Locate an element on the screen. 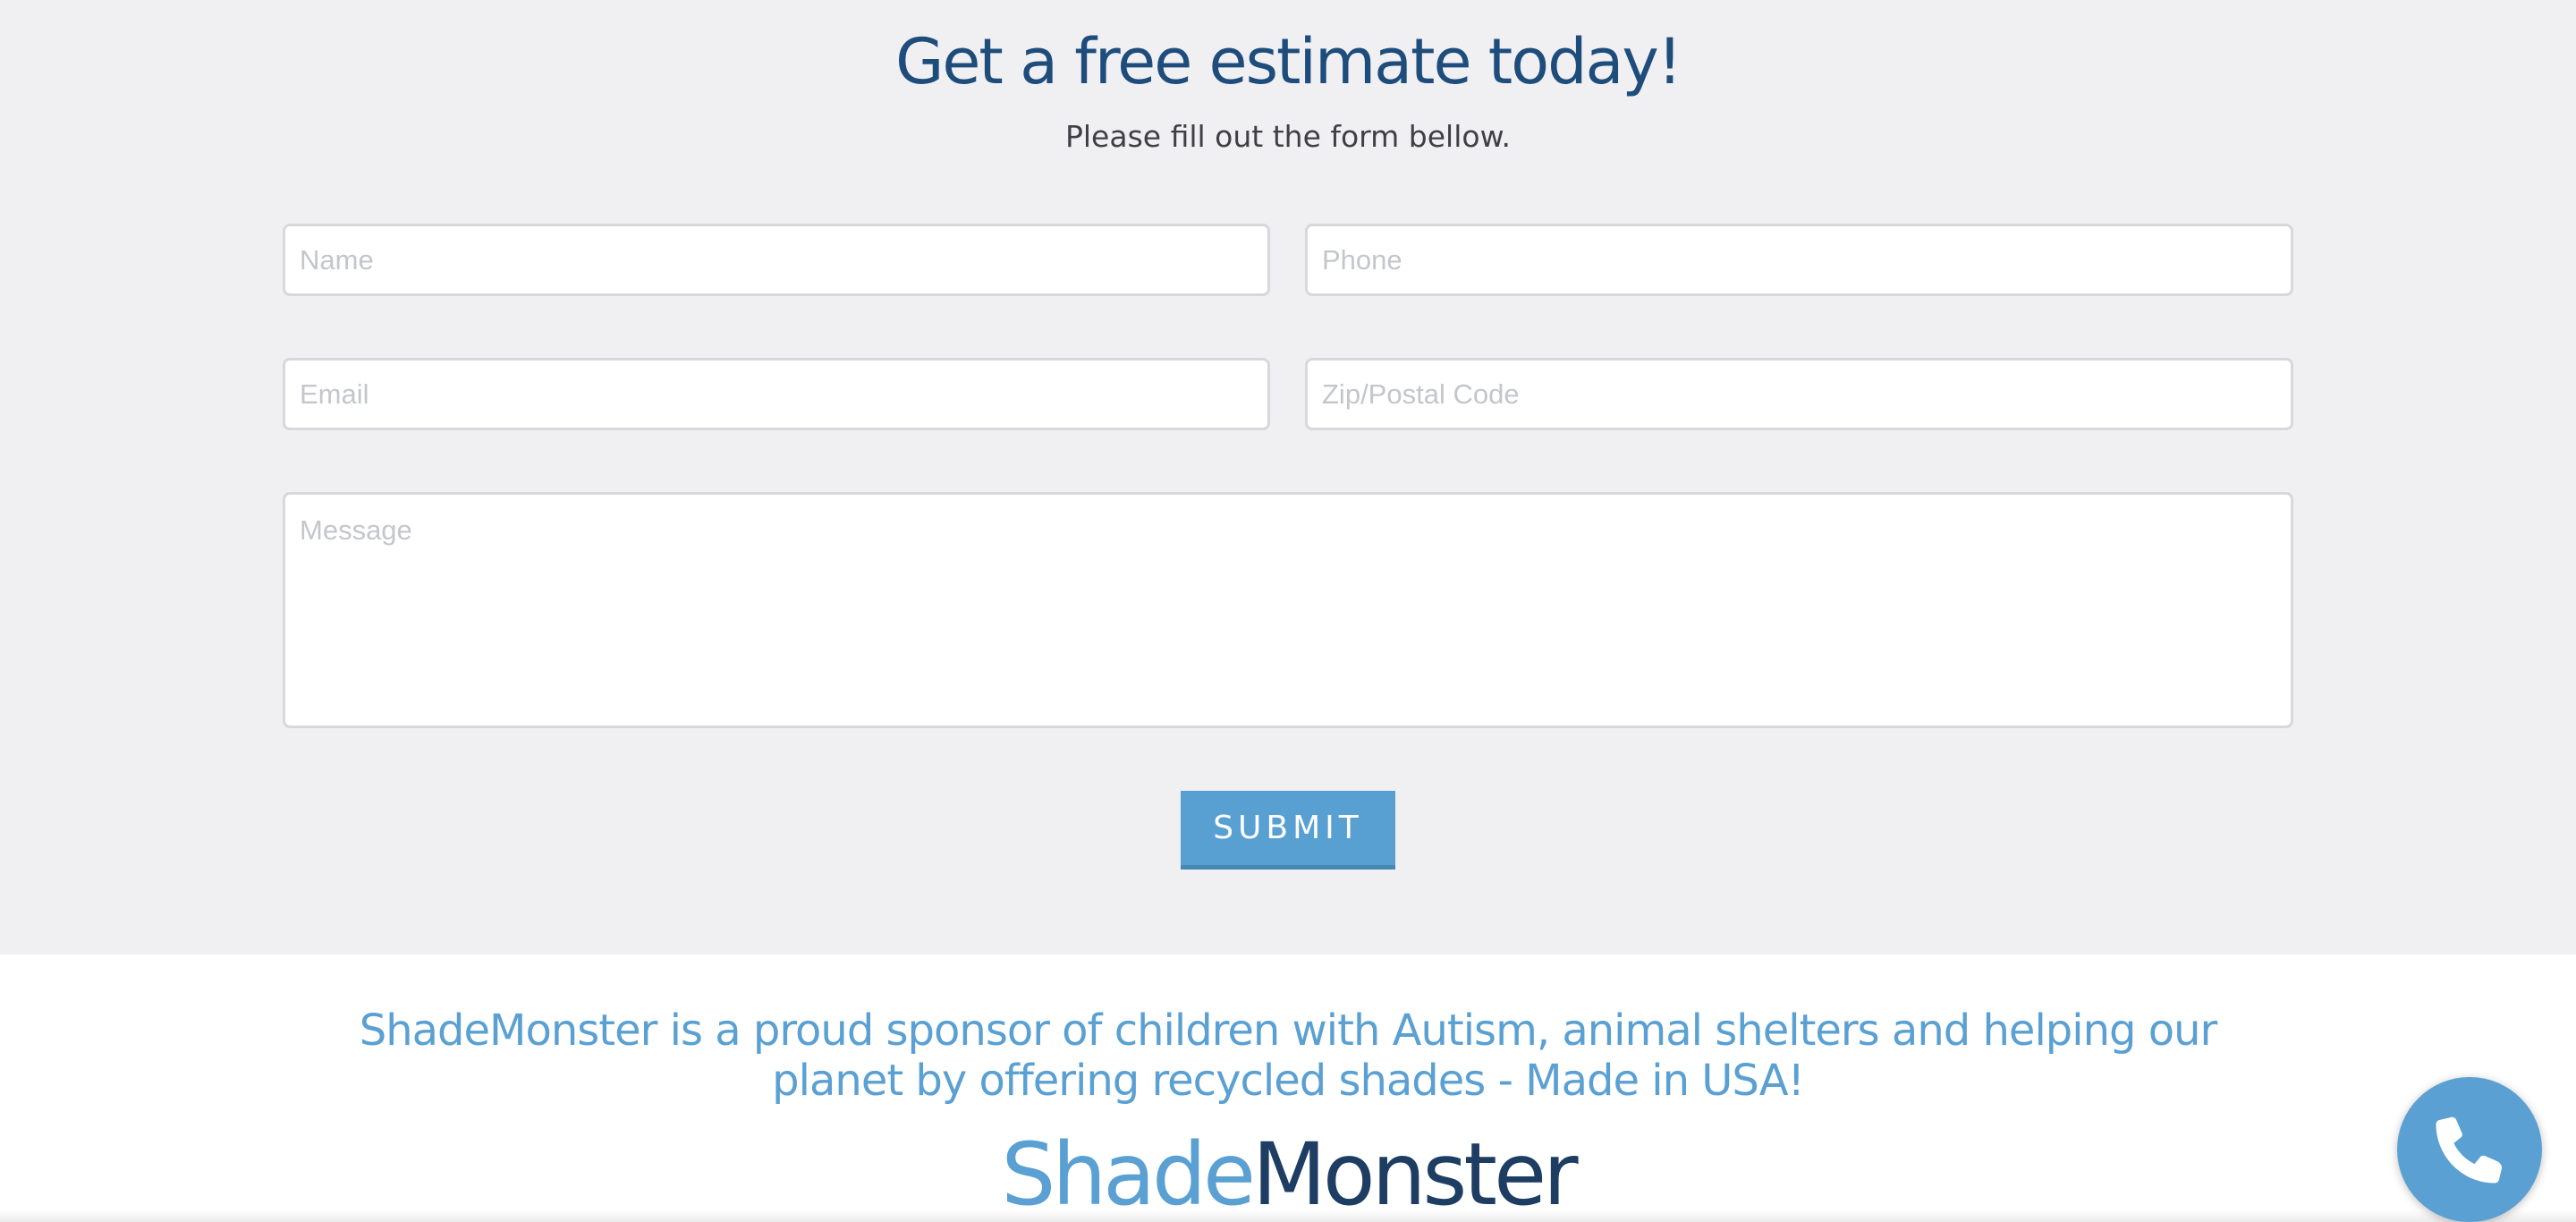  call-button is located at coordinates (2469, 1149).